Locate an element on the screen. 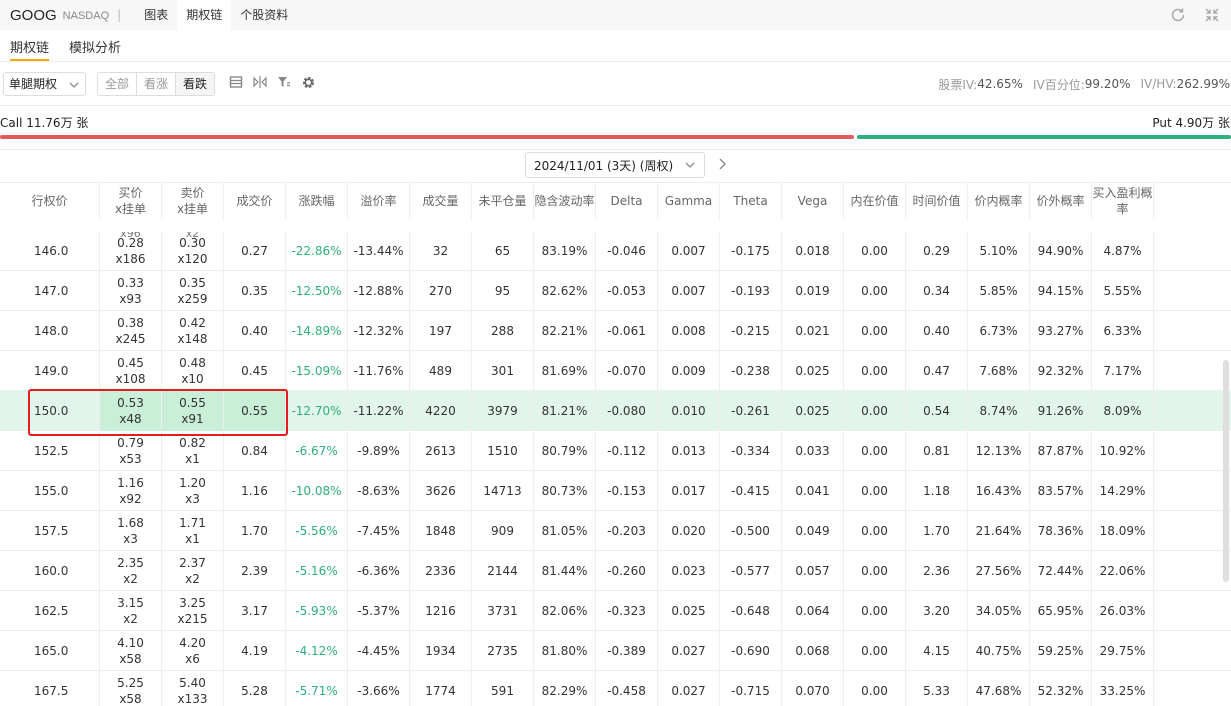  time-value-cell: 1.18 is located at coordinates (937, 491).